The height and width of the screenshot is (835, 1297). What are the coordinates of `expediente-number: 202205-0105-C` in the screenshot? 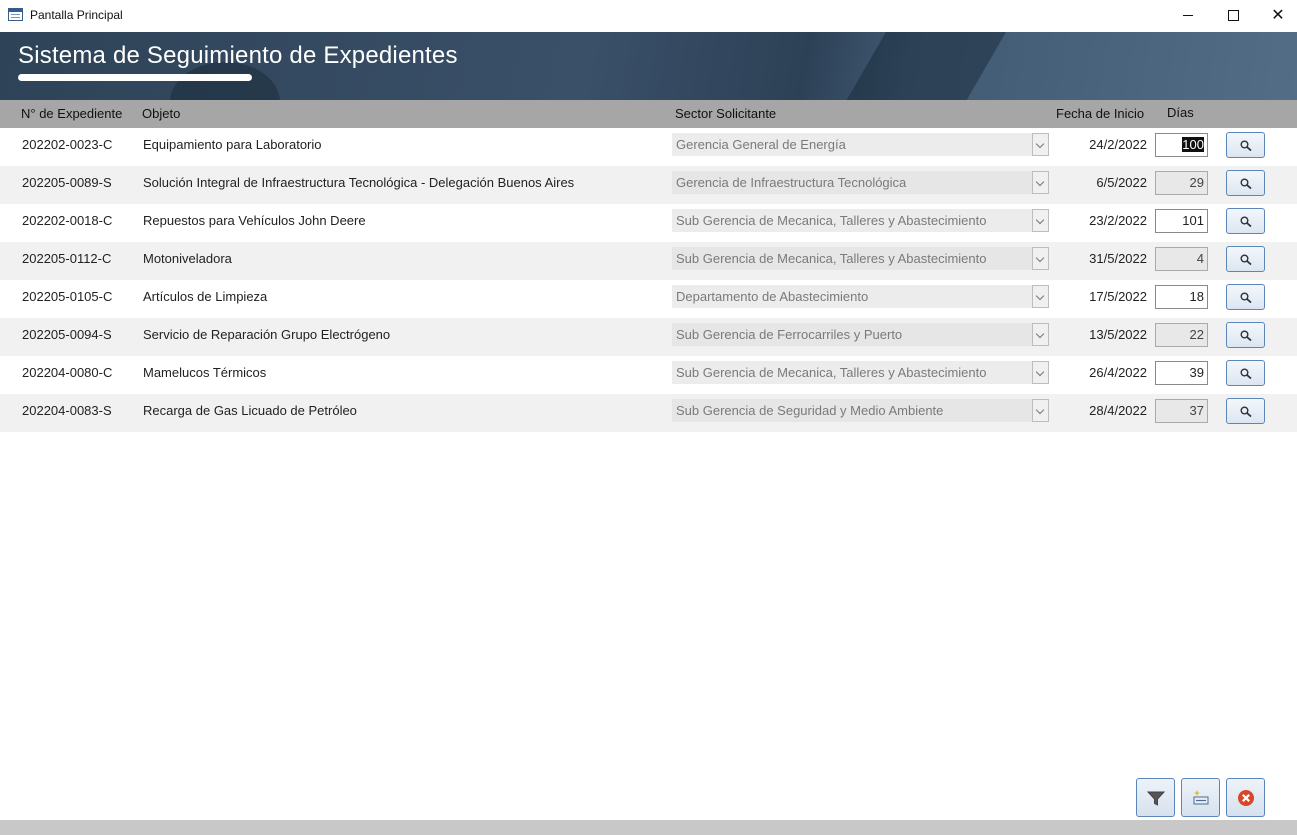 It's located at (67, 296).